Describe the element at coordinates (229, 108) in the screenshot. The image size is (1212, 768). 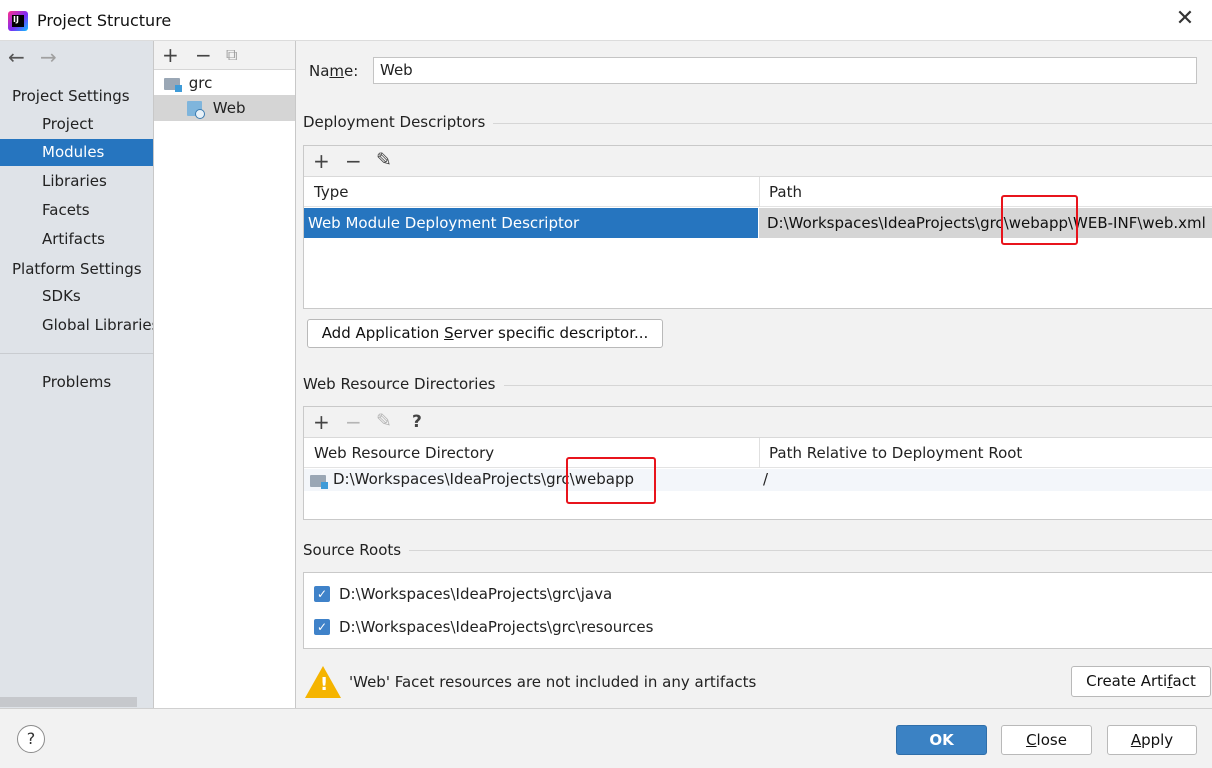
I see `tree-node-label: Web` at that location.